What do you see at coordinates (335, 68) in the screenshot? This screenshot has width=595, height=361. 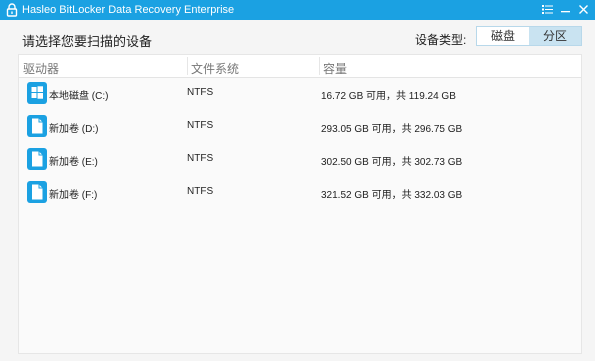 I see `column-header-capacity: 容量` at bounding box center [335, 68].